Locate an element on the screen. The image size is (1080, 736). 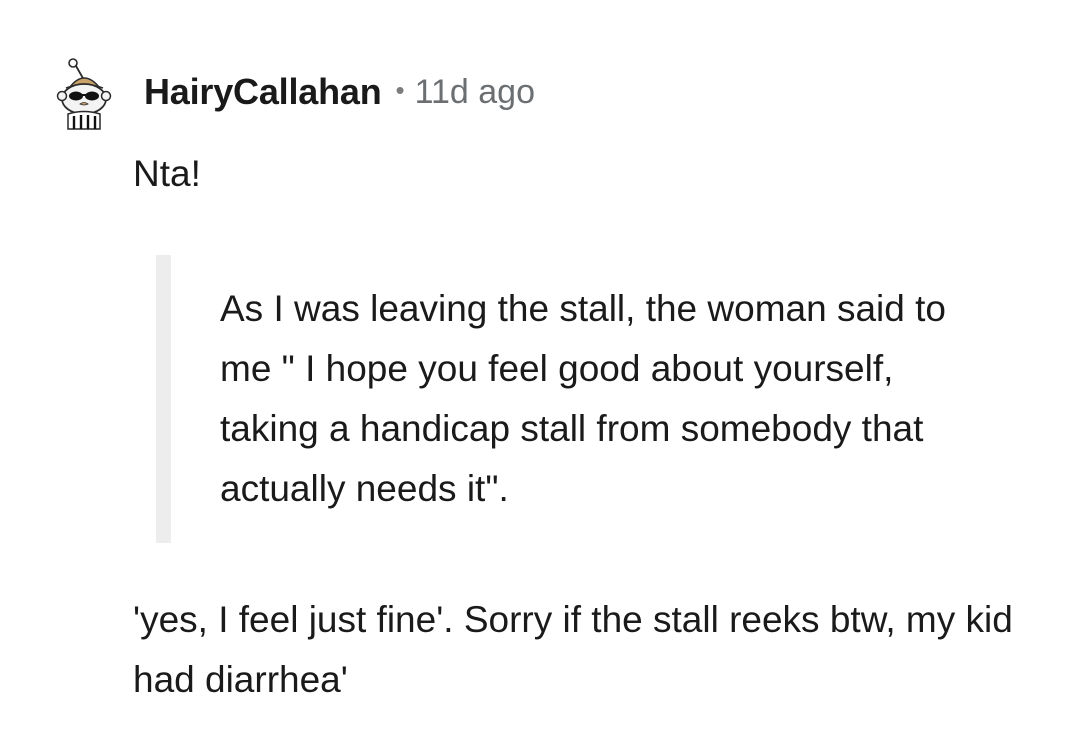
comment-header: HairyCallahan • 11d ago is located at coordinates (292, 92).